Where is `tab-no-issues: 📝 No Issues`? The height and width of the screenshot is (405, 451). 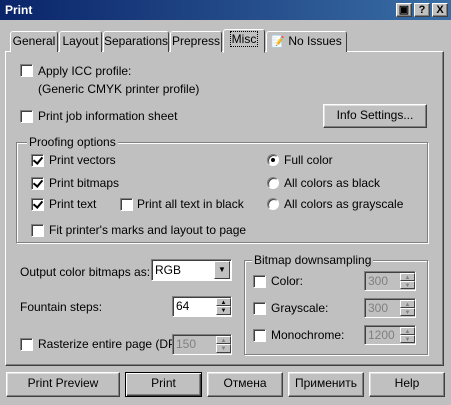
tab-no-issues: 📝 No Issues is located at coordinates (306, 41).